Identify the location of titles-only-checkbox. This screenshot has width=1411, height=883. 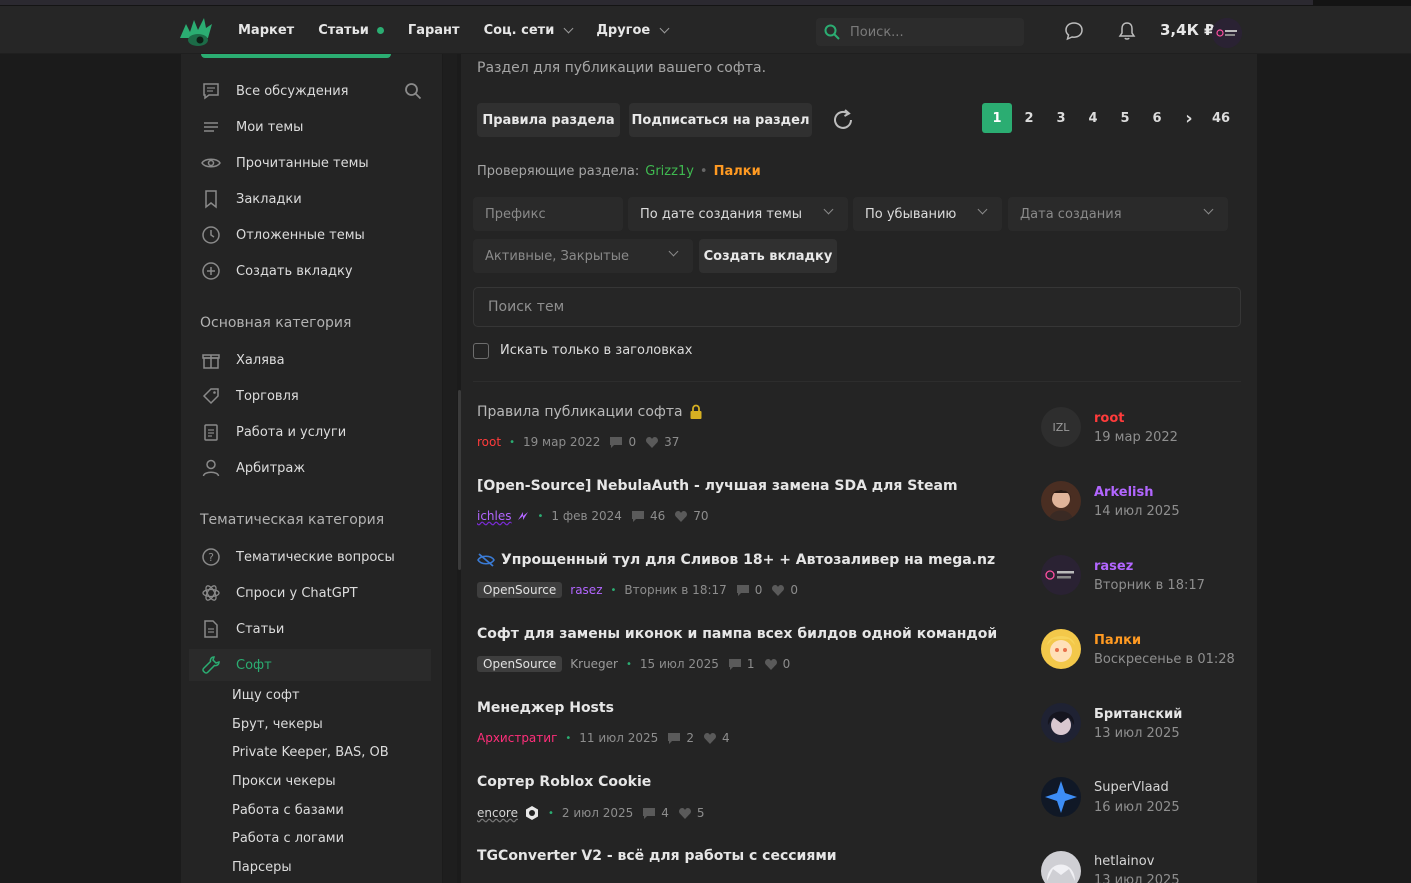
(481, 351).